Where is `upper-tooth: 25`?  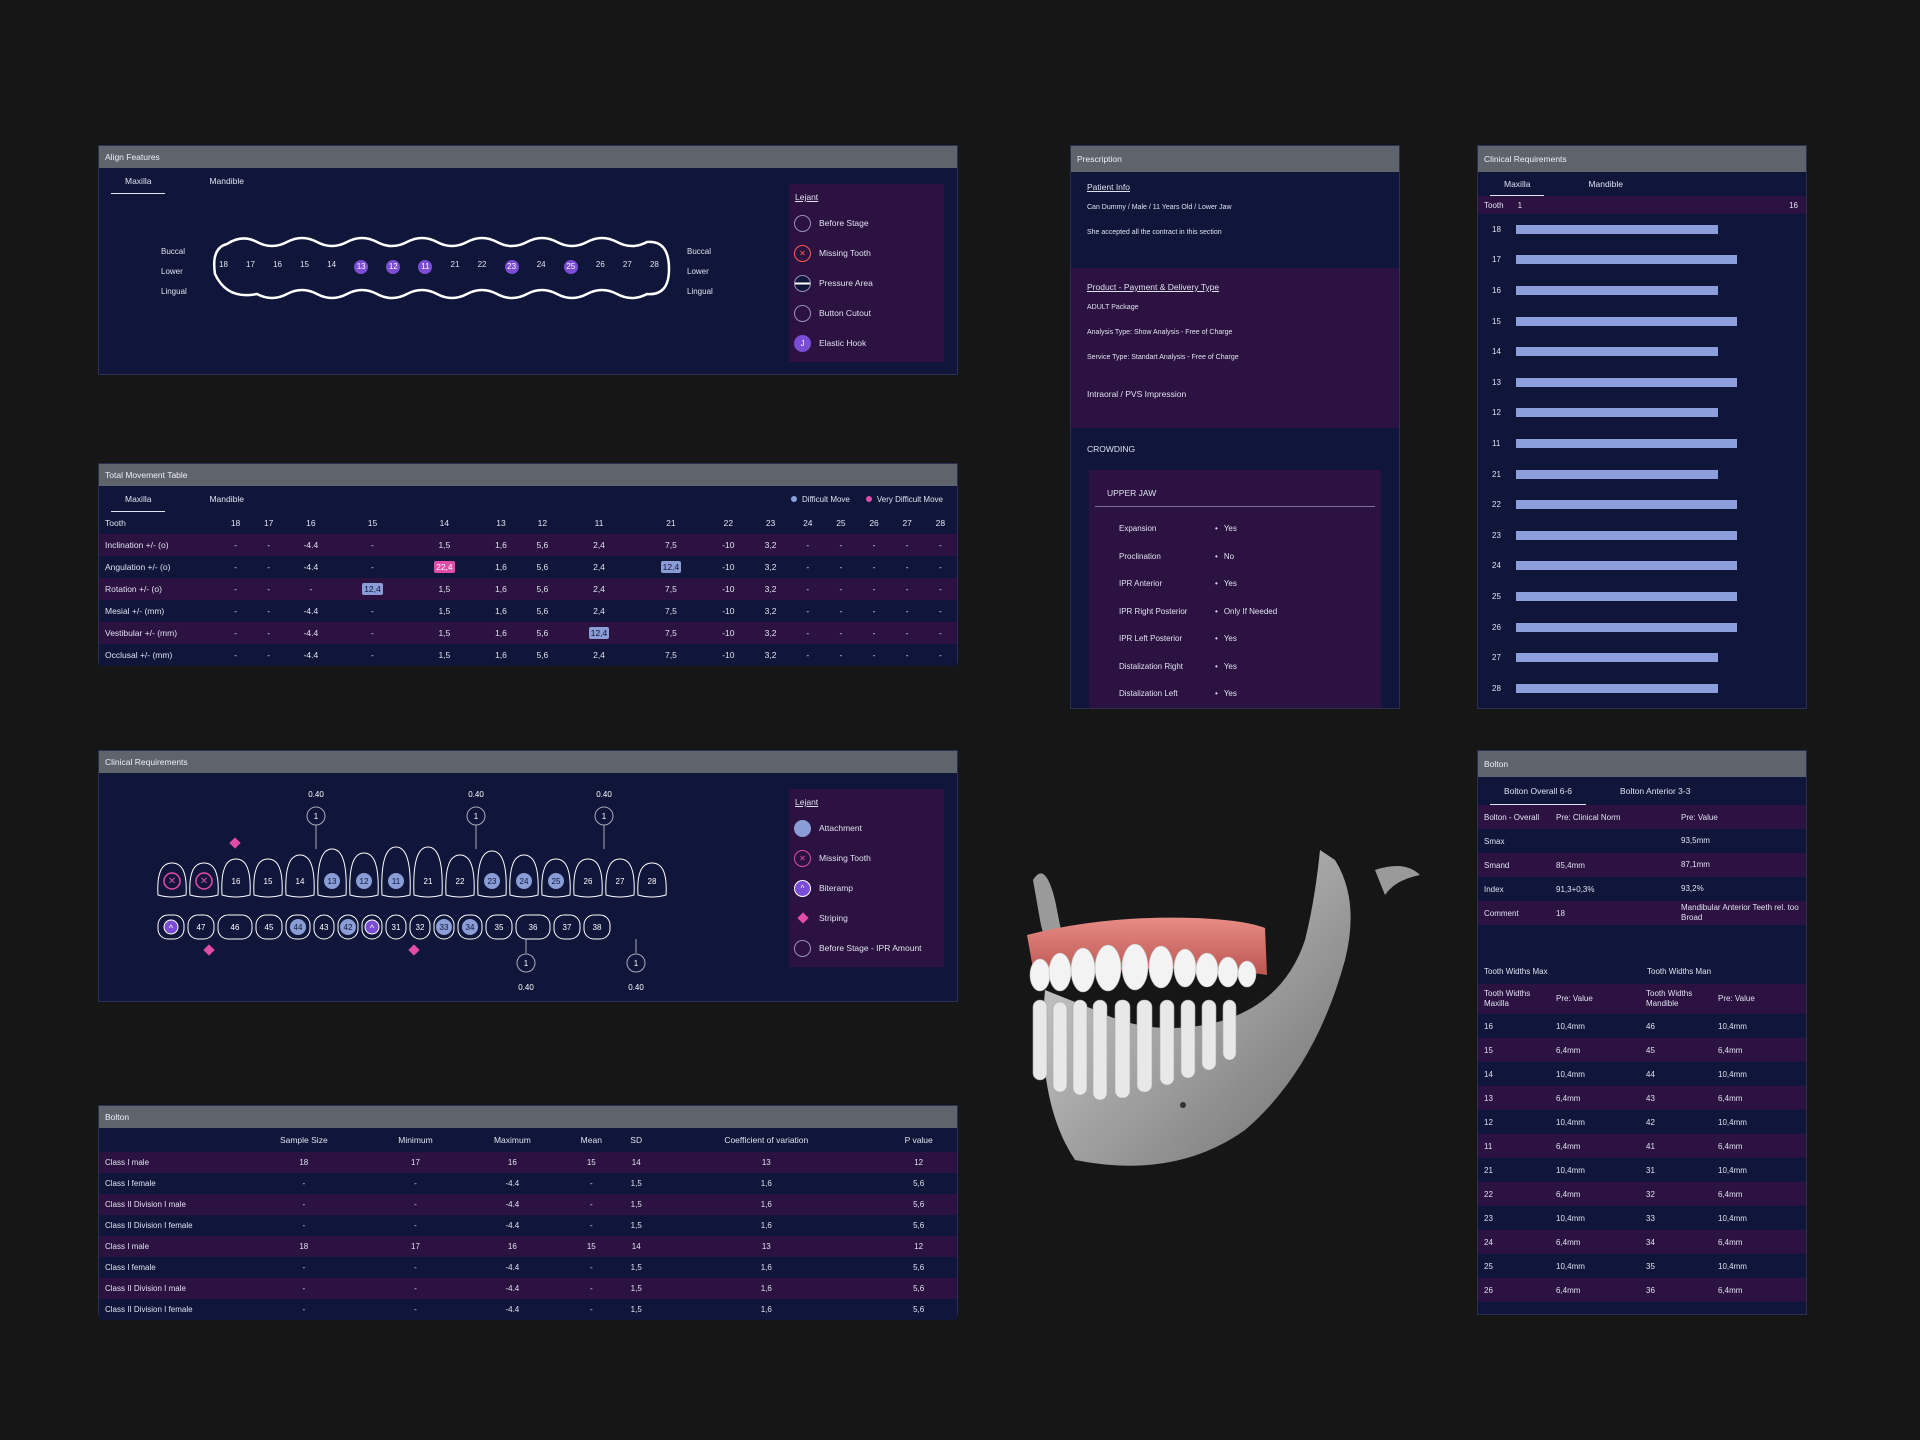 upper-tooth: 25 is located at coordinates (556, 878).